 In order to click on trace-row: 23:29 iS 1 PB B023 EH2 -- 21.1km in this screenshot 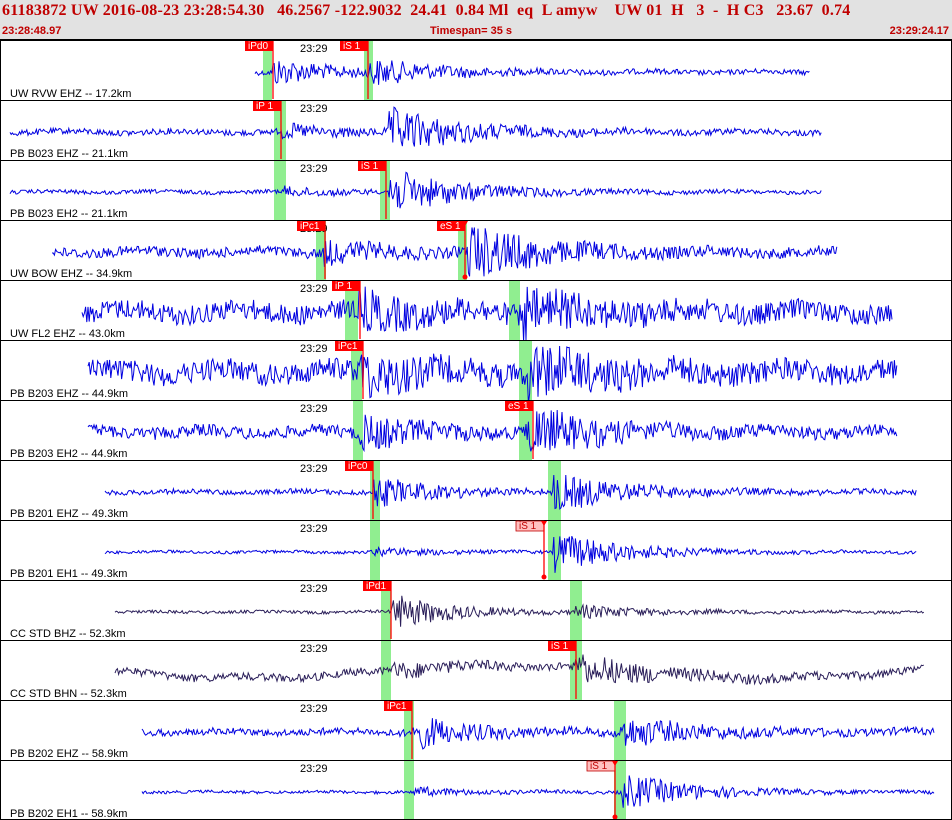, I will do `click(476, 190)`.